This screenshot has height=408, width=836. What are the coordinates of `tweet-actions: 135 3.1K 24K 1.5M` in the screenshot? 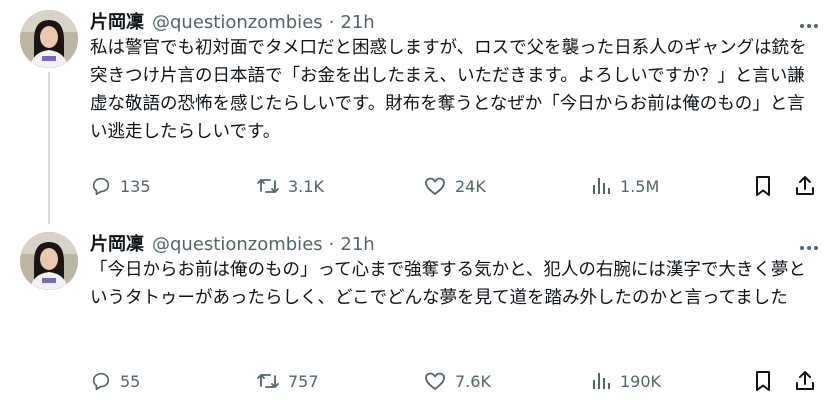 It's located at (456, 186).